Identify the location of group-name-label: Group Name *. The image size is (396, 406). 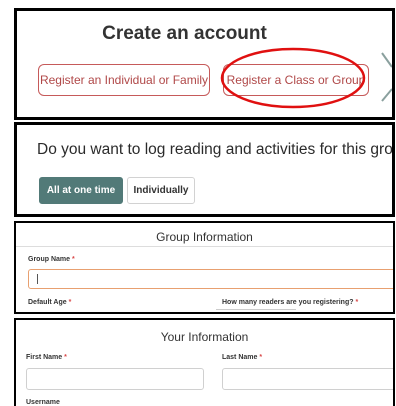
(51, 259).